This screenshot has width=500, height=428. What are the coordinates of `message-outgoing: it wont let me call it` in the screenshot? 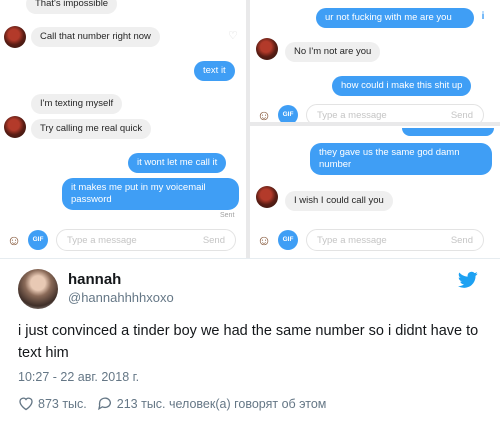 It's located at (177, 163).